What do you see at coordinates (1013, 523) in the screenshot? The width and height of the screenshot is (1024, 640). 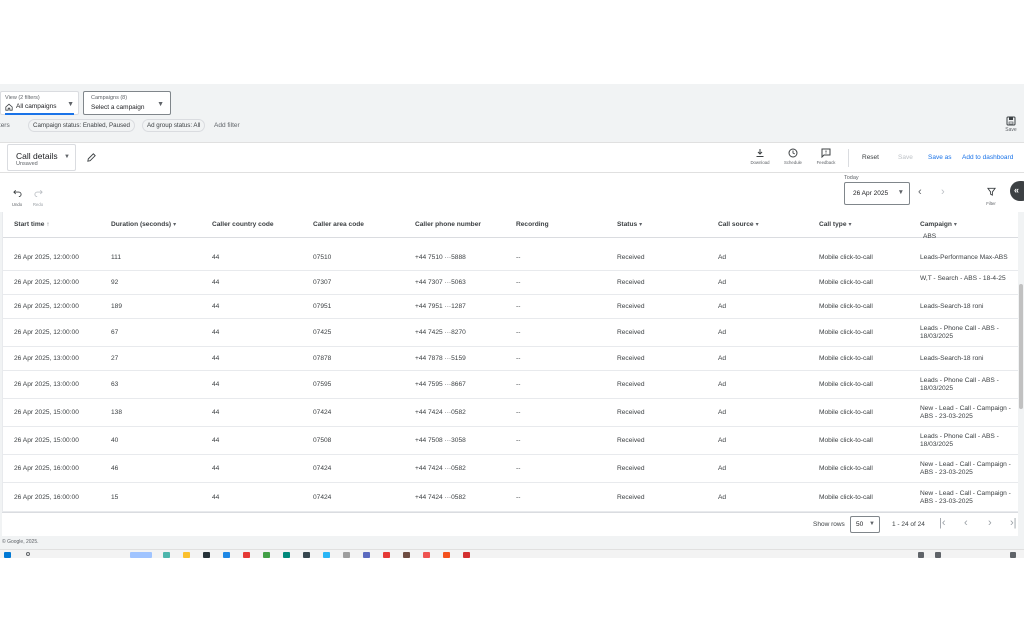 I see `last-page-icon: ›|` at bounding box center [1013, 523].